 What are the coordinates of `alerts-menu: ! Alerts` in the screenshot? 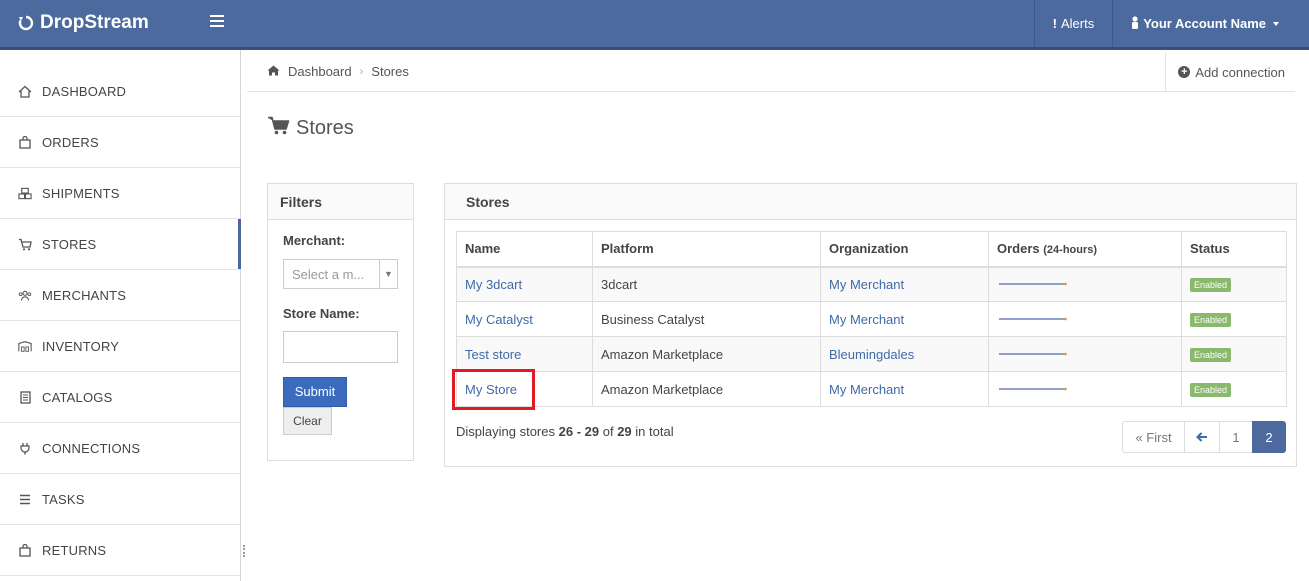 It's located at (1073, 23).